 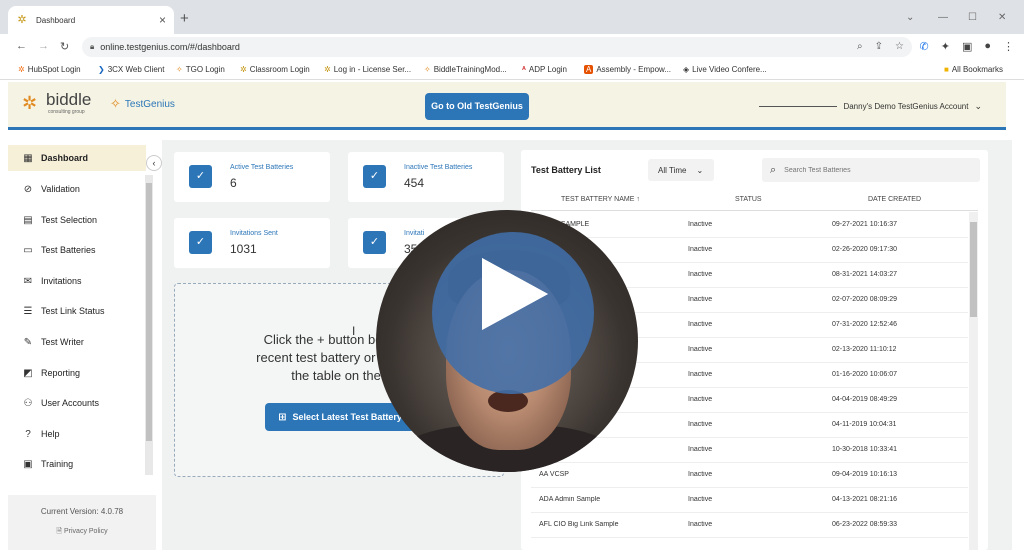 What do you see at coordinates (252, 177) in the screenshot?
I see `stat-active-batteries: ✓ Active Test Batteries 6` at bounding box center [252, 177].